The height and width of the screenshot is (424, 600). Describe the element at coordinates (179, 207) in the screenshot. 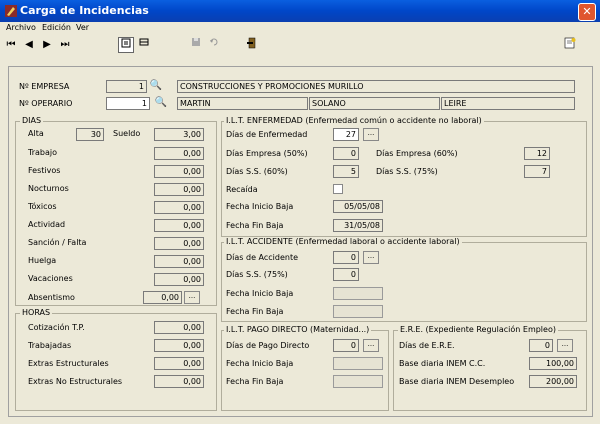

I see `toxicos-field: 0,00` at that location.